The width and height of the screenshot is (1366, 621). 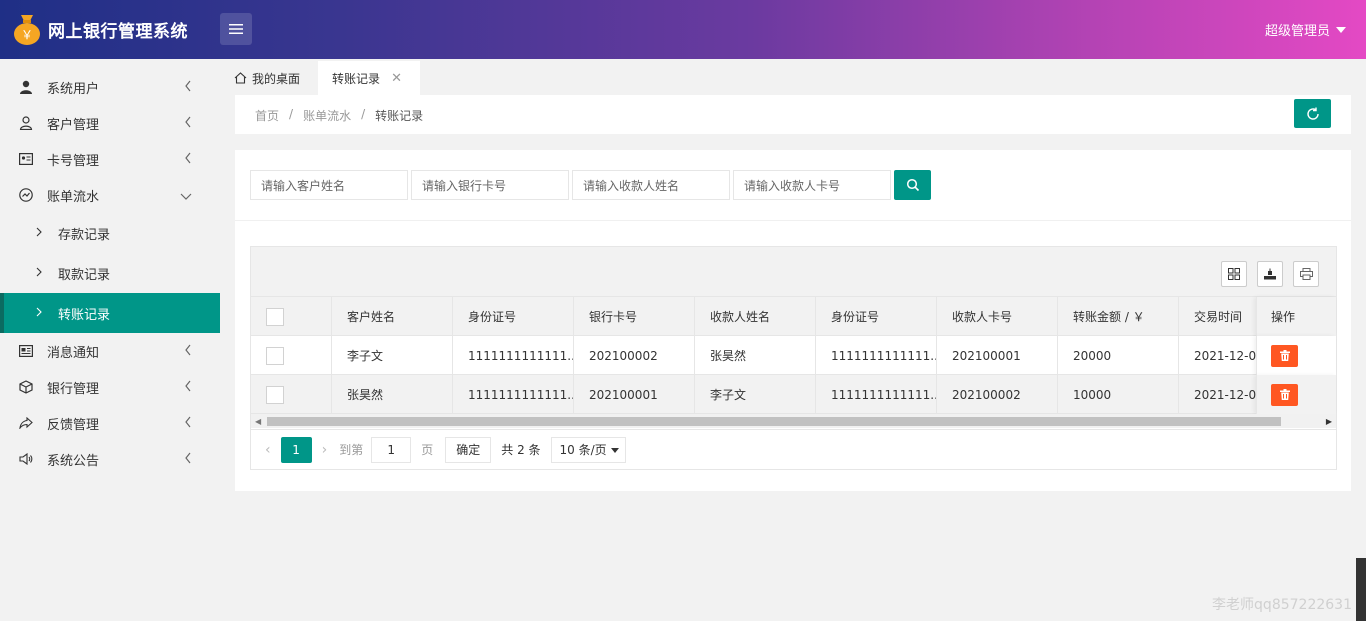 I want to click on search-form: 请输入客户姓名 请输入银行卡号 请输入收款人姓名 请输入收款人卡号, so click(x=590, y=185).